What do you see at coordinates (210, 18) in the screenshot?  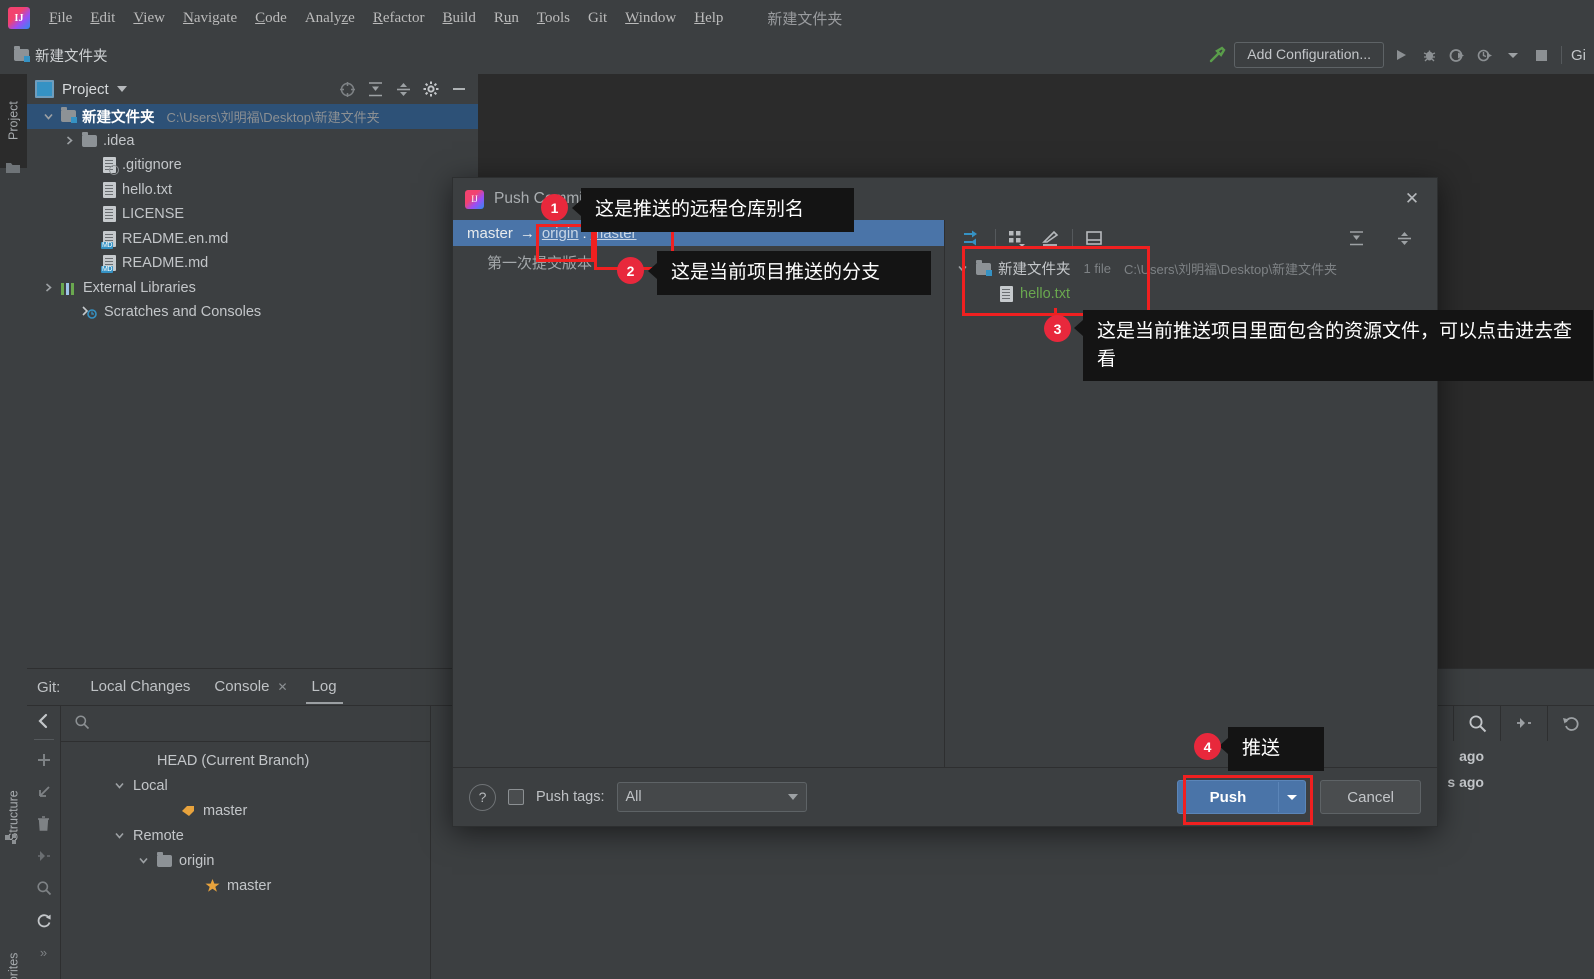 I see `menu-navigate: Navigate` at bounding box center [210, 18].